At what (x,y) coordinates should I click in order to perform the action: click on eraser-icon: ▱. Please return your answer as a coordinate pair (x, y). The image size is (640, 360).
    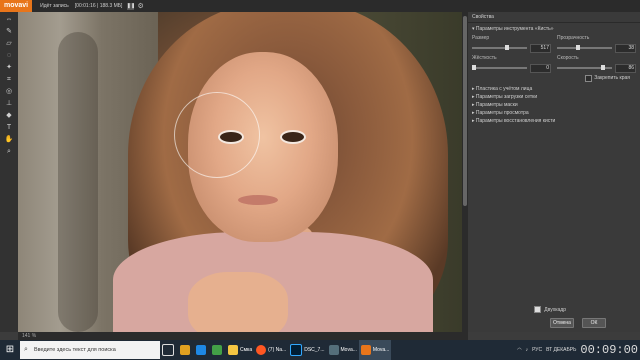
    Looking at the image, I should click on (9, 43).